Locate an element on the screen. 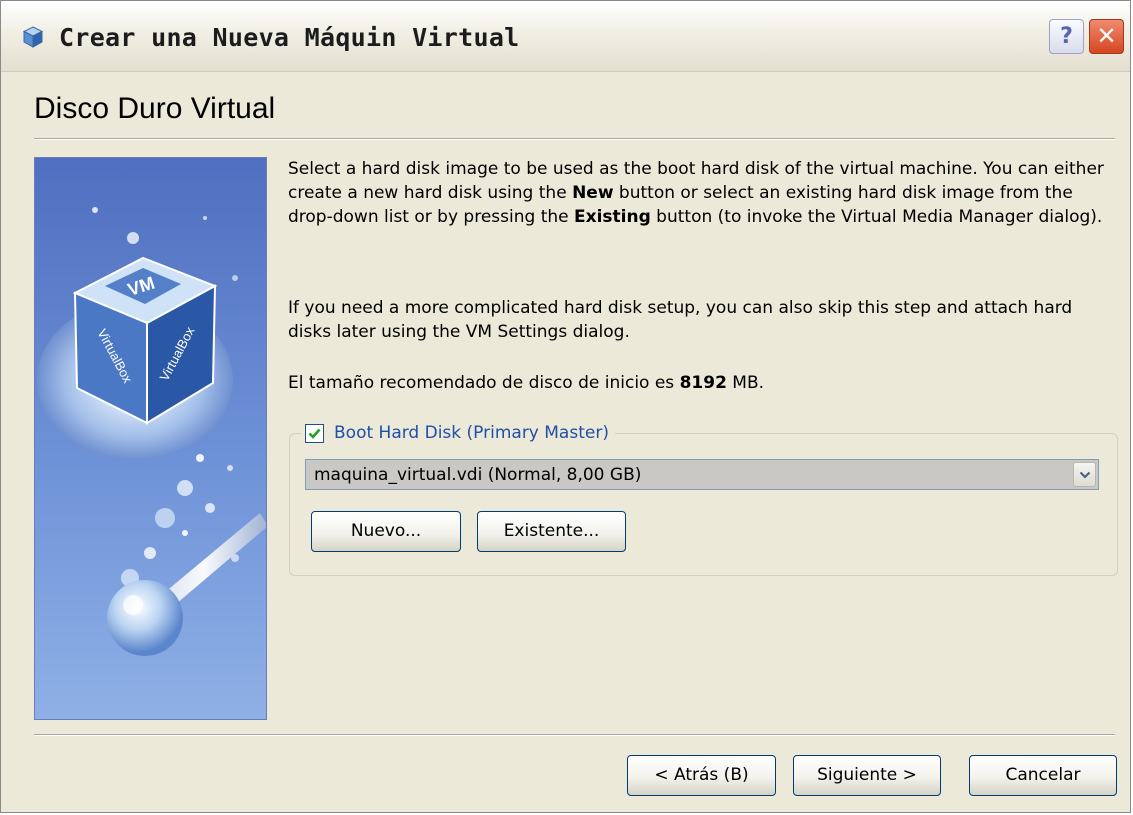 The width and height of the screenshot is (1133, 815). next-button: Siguiente > is located at coordinates (867, 775).